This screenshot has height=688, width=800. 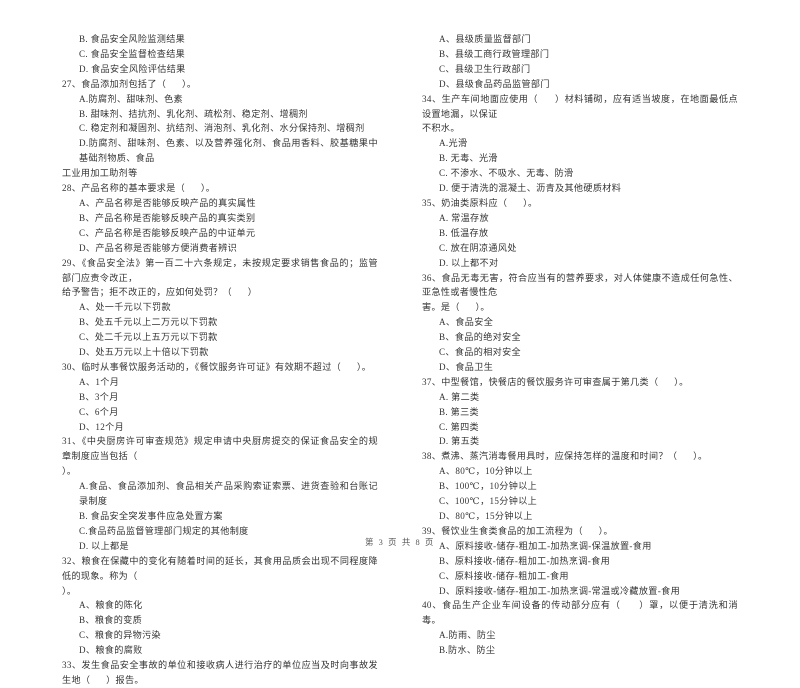 What do you see at coordinates (111, 620) in the screenshot?
I see `question-option-line: B、粮食的变质` at bounding box center [111, 620].